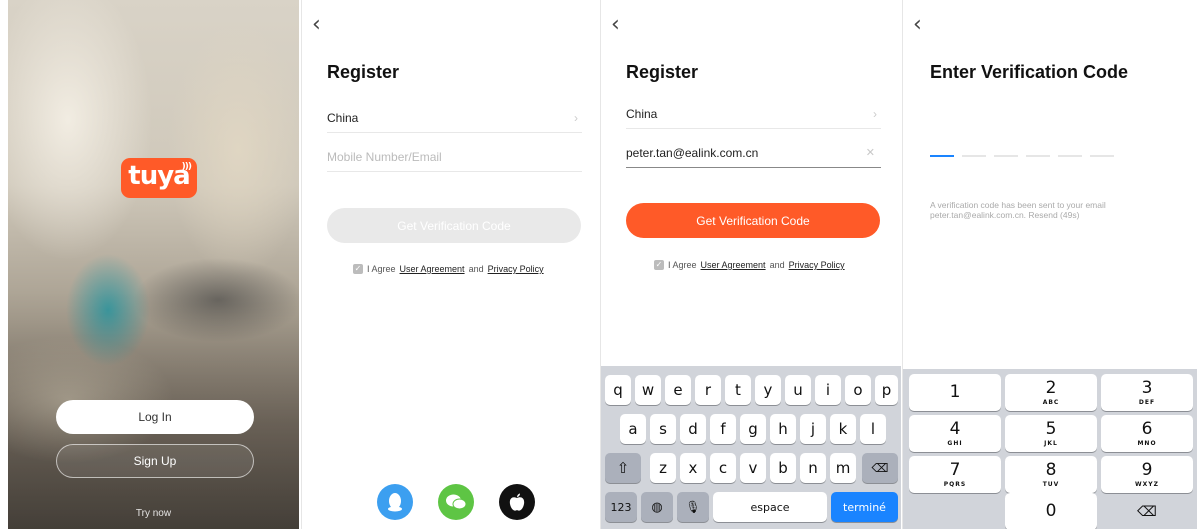 The image size is (1197, 529). Describe the element at coordinates (1147, 474) in the screenshot. I see `numpad-key-9: 9 WXYZ` at that location.